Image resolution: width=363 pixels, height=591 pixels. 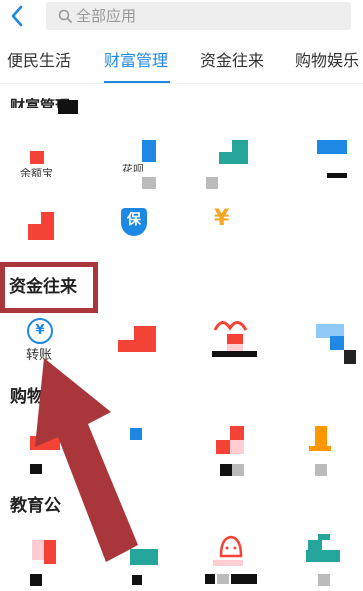 What do you see at coordinates (27, 397) in the screenshot?
I see `section-title-shopping: 购物` at bounding box center [27, 397].